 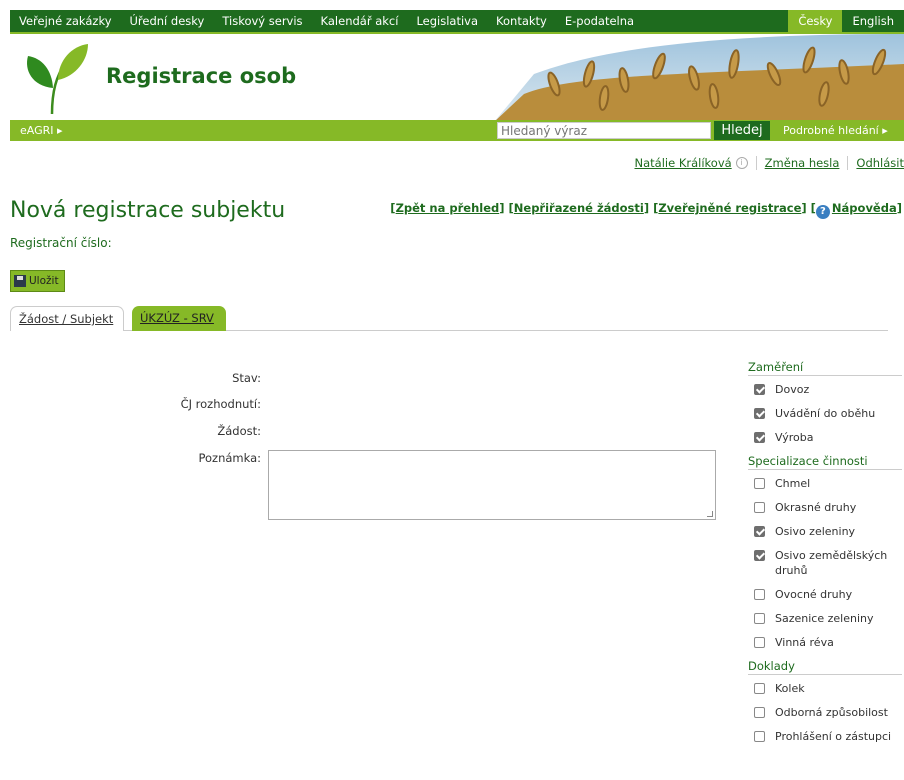 I want to click on section-title-zamereni: Zaměření, so click(x=825, y=368).